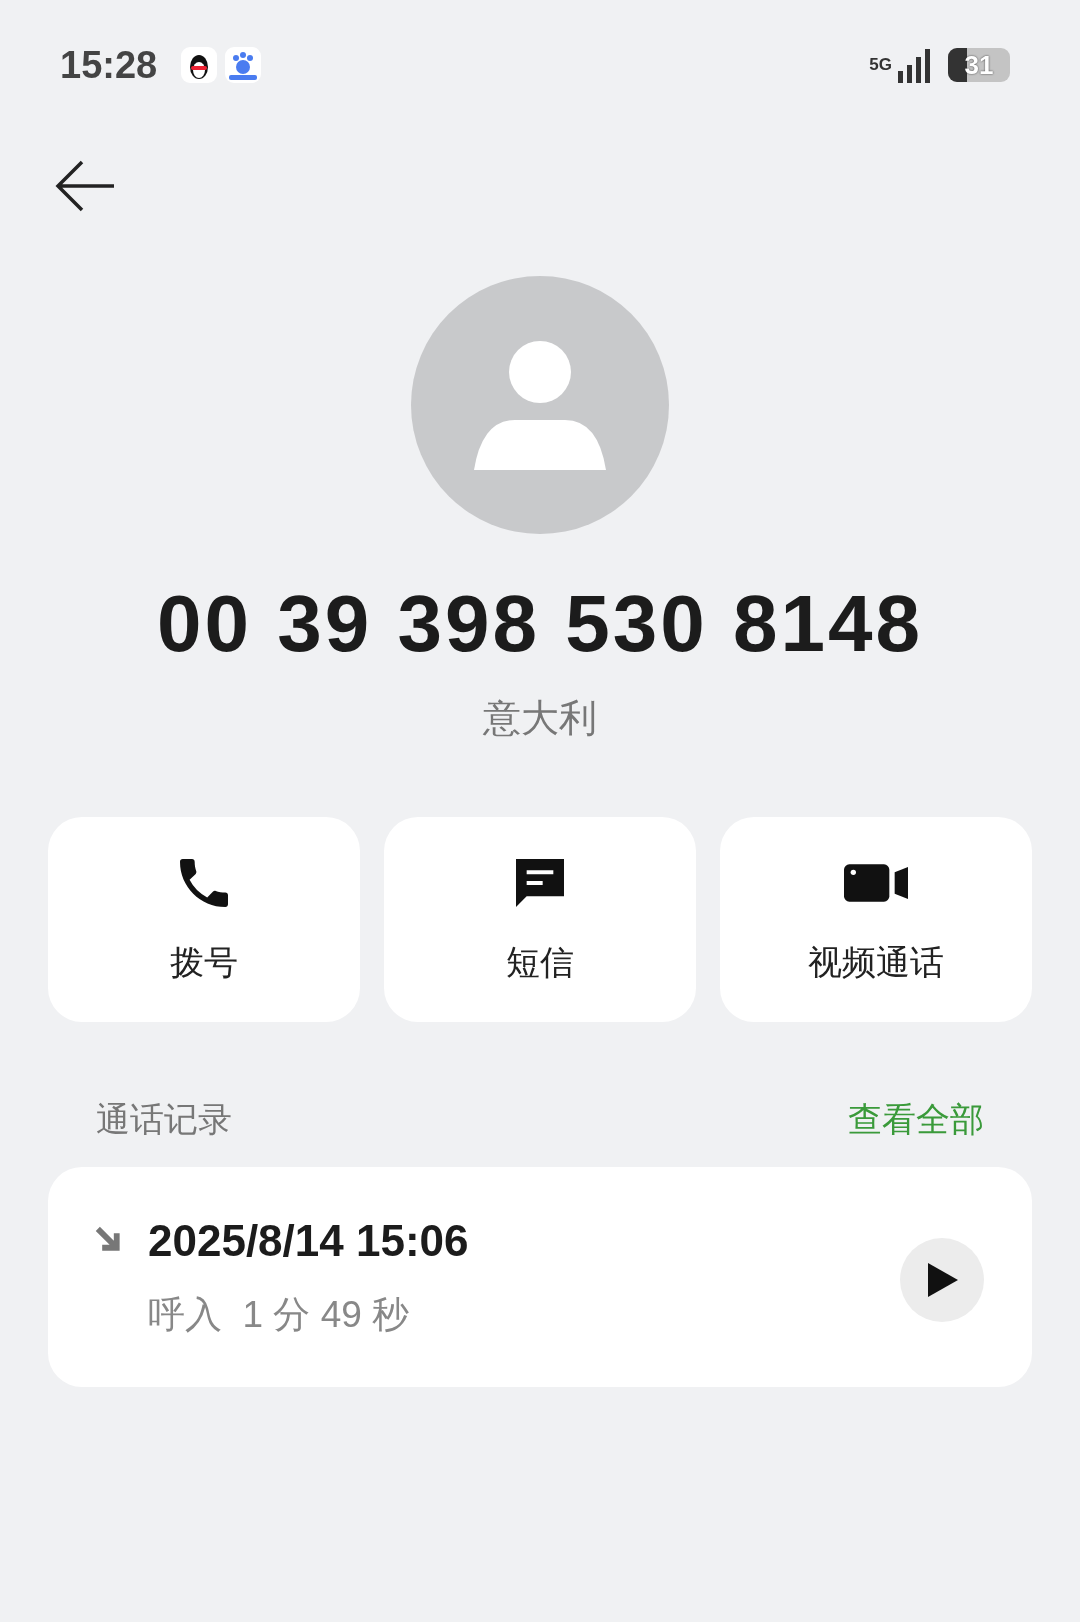 This screenshot has height=1622, width=1080. I want to click on clock: 15:28, so click(109, 65).